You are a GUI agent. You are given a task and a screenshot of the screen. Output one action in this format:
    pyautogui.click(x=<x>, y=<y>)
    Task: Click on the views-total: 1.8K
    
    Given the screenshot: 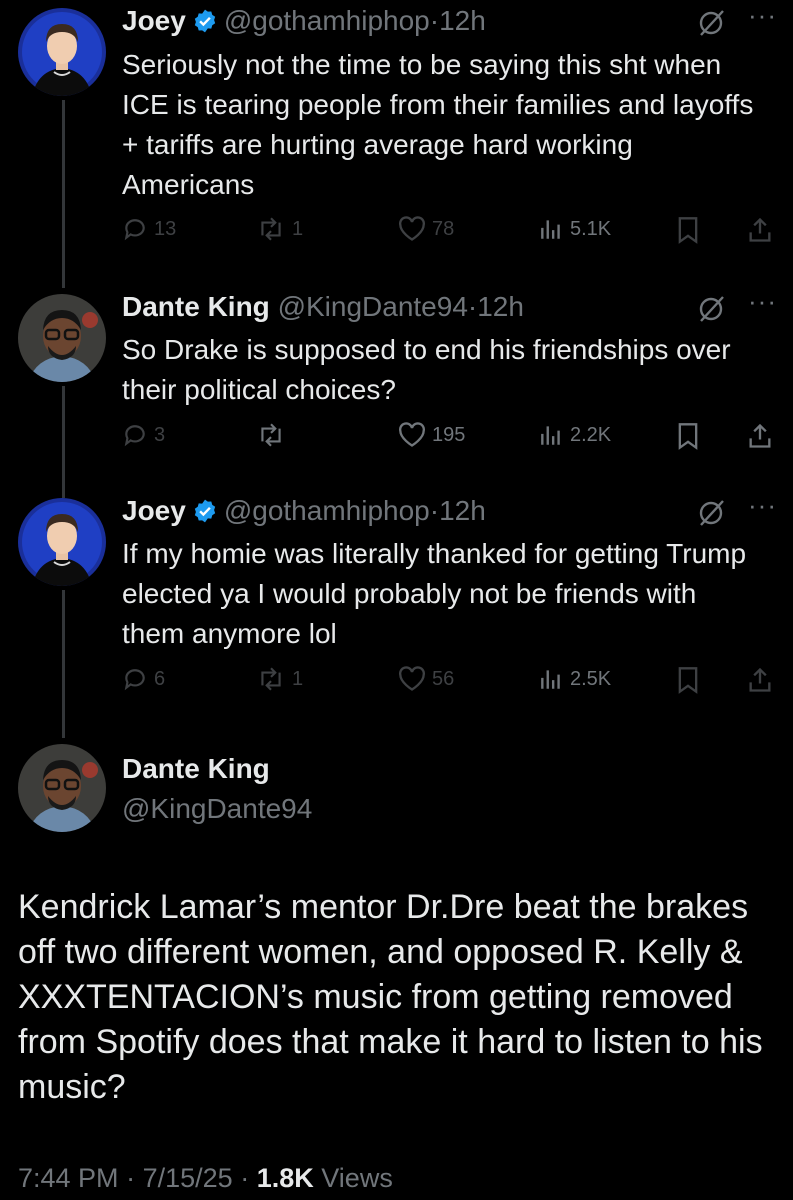 What is the action you would take?
    pyautogui.click(x=285, y=1178)
    